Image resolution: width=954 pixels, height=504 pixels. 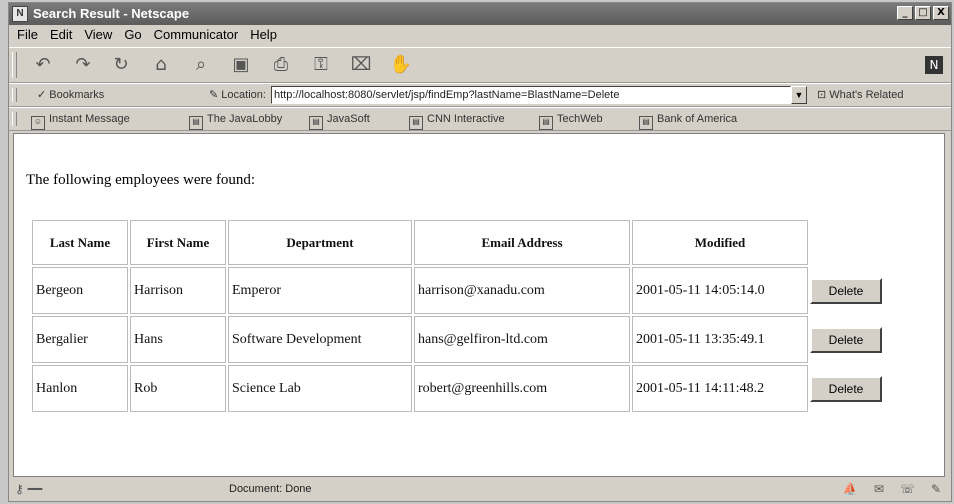 I want to click on menu-file: File, so click(x=27, y=35).